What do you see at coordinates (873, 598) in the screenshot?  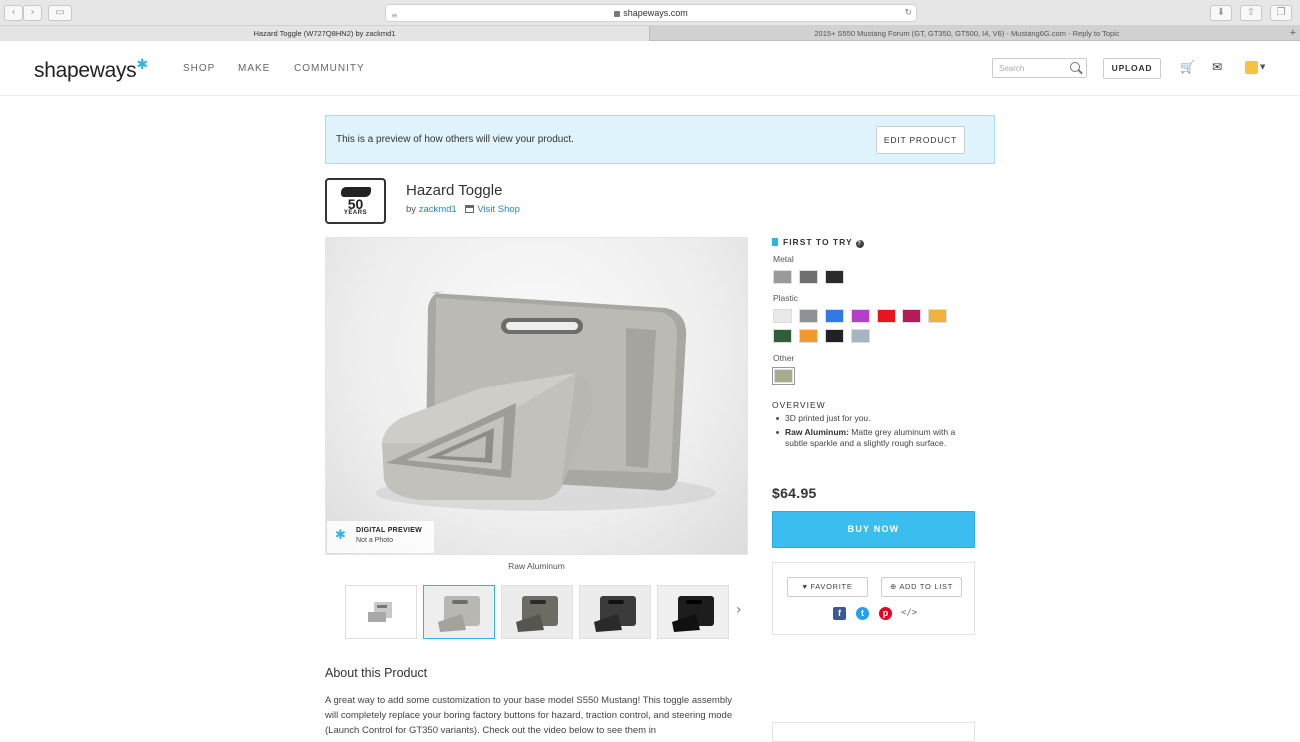 I see `share-panel: ♥ FAVORITE ⊕ ADD TO LIST f t p </>` at bounding box center [873, 598].